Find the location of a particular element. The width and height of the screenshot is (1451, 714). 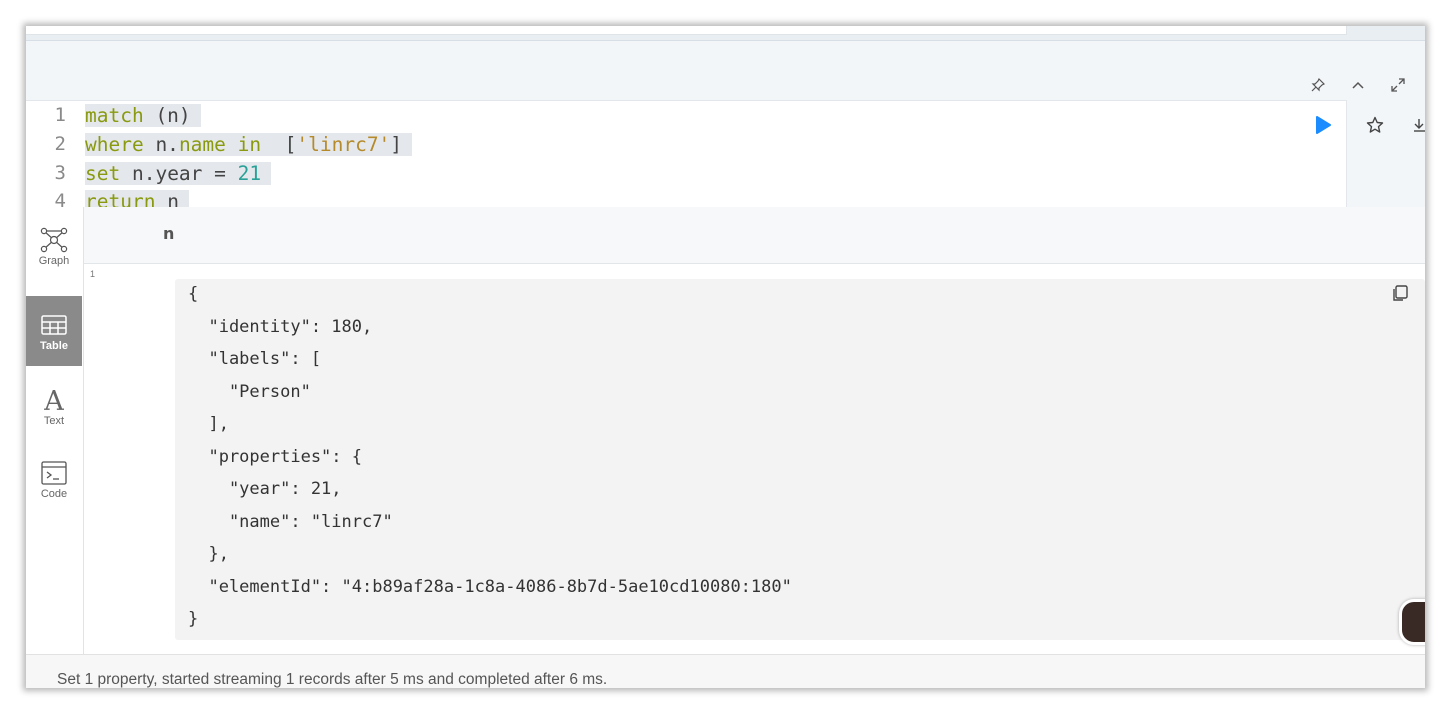

frame-controls is located at coordinates (1358, 85).